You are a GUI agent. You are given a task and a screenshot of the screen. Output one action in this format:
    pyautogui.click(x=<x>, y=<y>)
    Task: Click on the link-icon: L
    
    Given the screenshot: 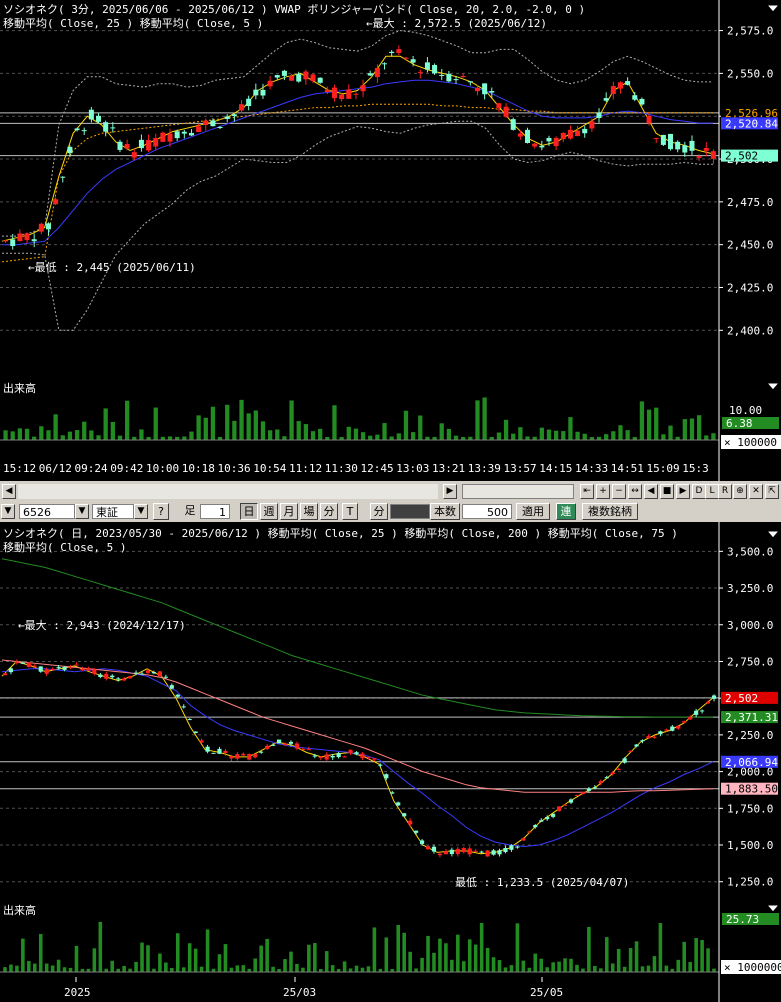 What is the action you would take?
    pyautogui.click(x=712, y=491)
    